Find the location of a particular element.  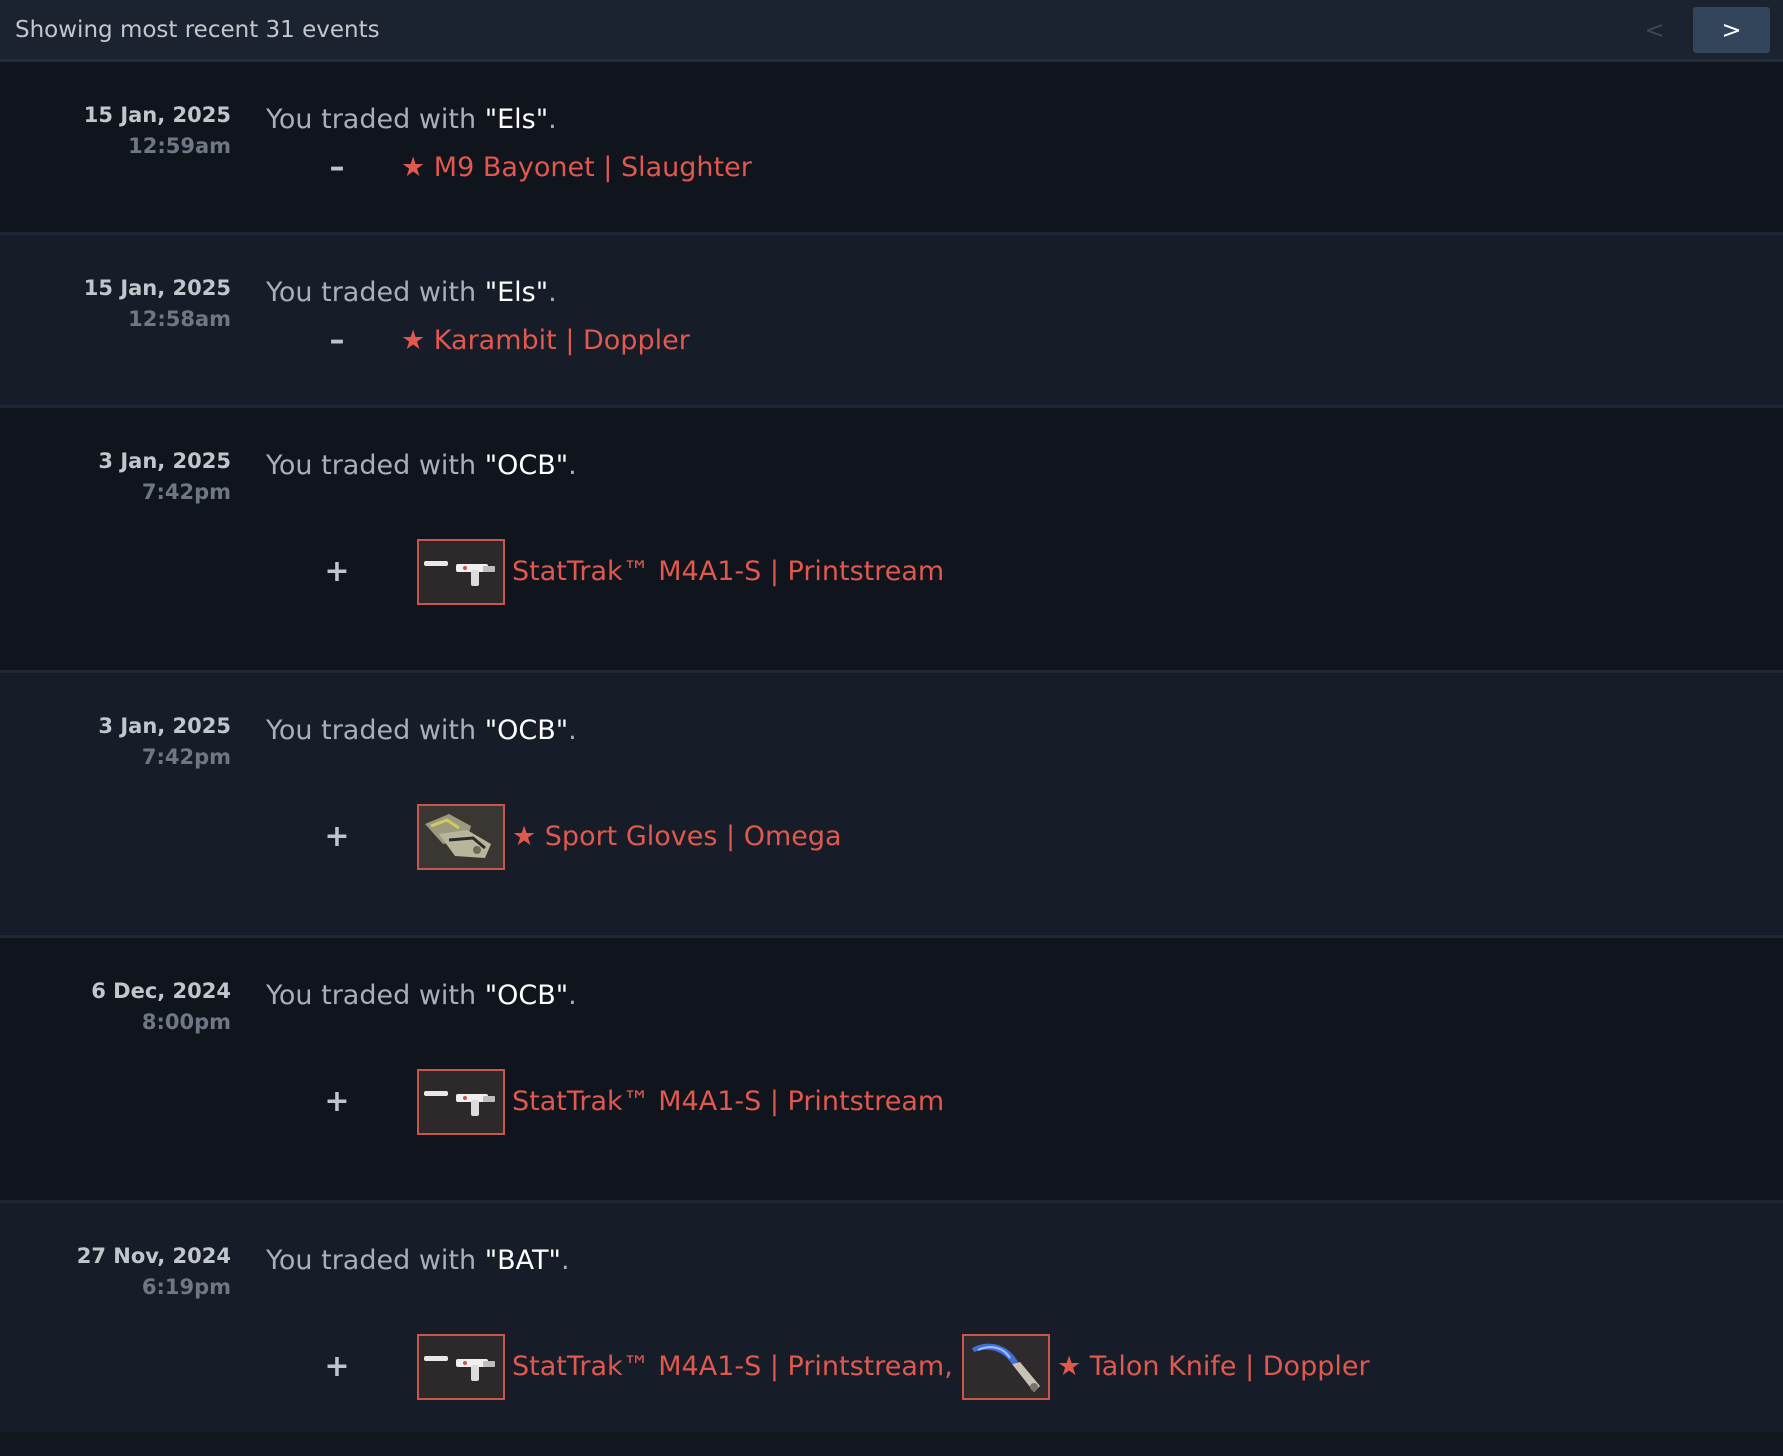

item-name-link: ★ Karambit | Doppler is located at coordinates (545, 341).